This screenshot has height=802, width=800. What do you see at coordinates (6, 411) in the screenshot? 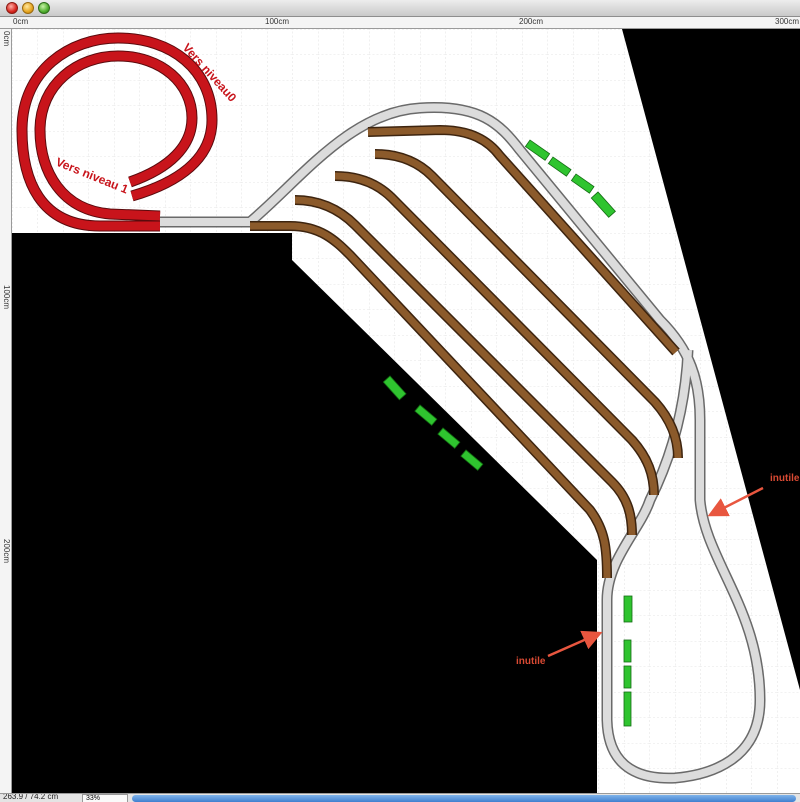
I see `vertical-ruler: 0cm 100cm 200cm` at bounding box center [6, 411].